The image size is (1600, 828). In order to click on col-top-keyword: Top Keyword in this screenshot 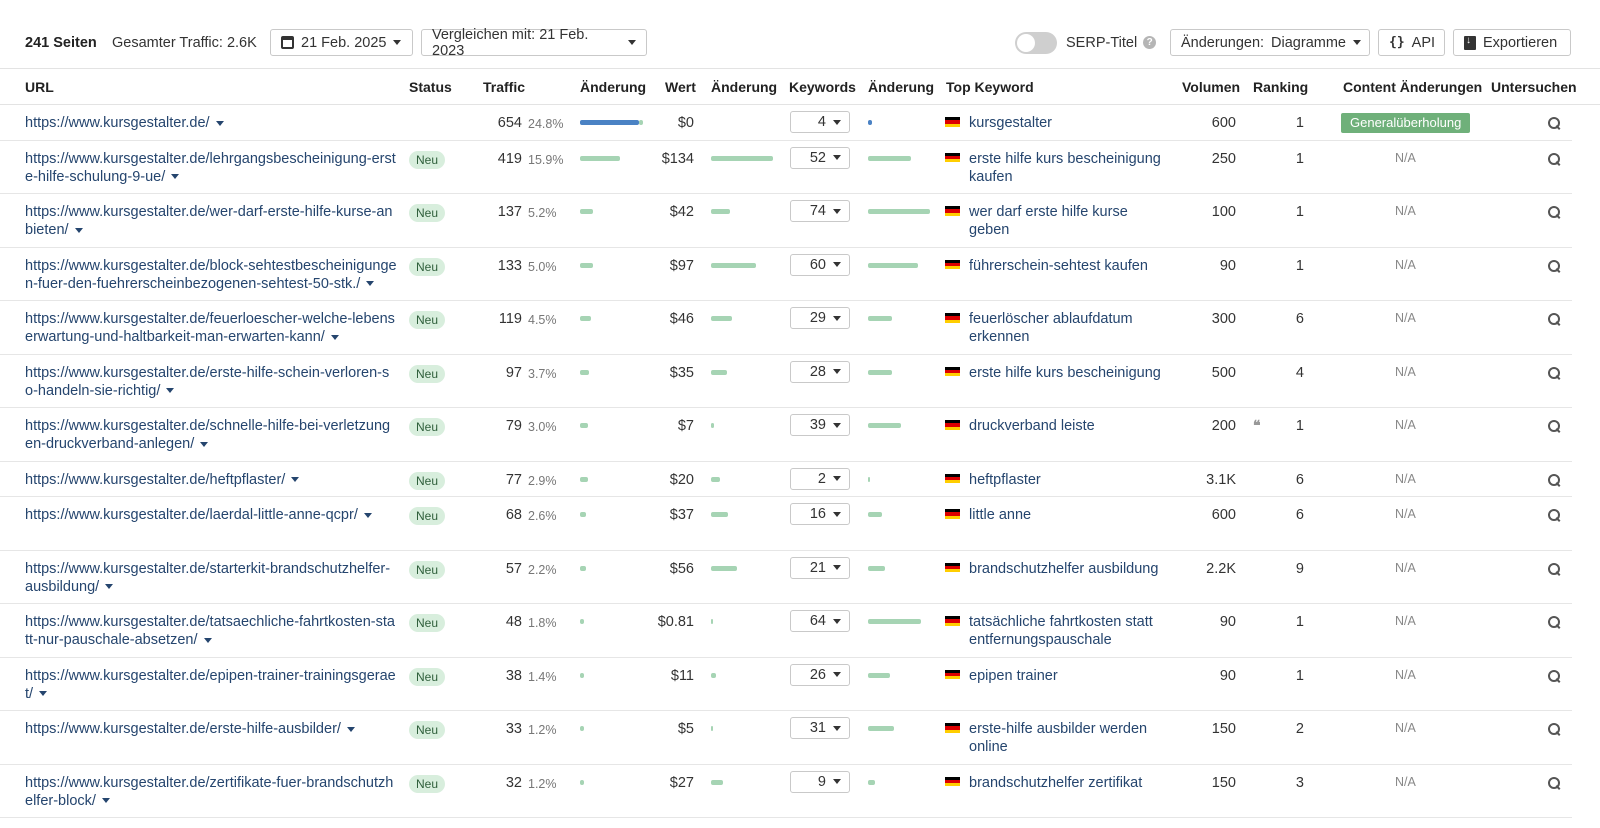, I will do `click(990, 87)`.